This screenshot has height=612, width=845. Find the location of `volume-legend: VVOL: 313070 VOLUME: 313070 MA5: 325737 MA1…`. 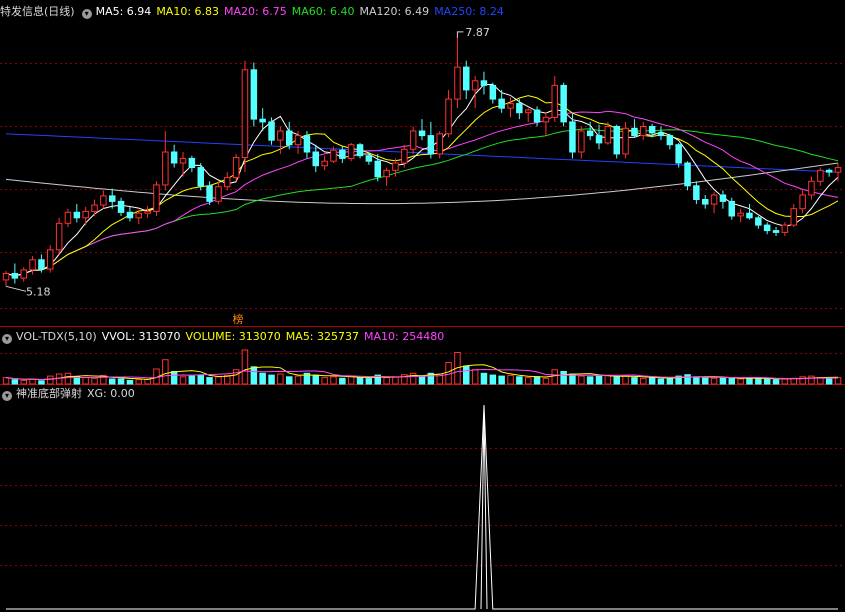

volume-legend: VVOL: 313070 VOLUME: 313070 MA5: 325737 MA1… is located at coordinates (276, 336).